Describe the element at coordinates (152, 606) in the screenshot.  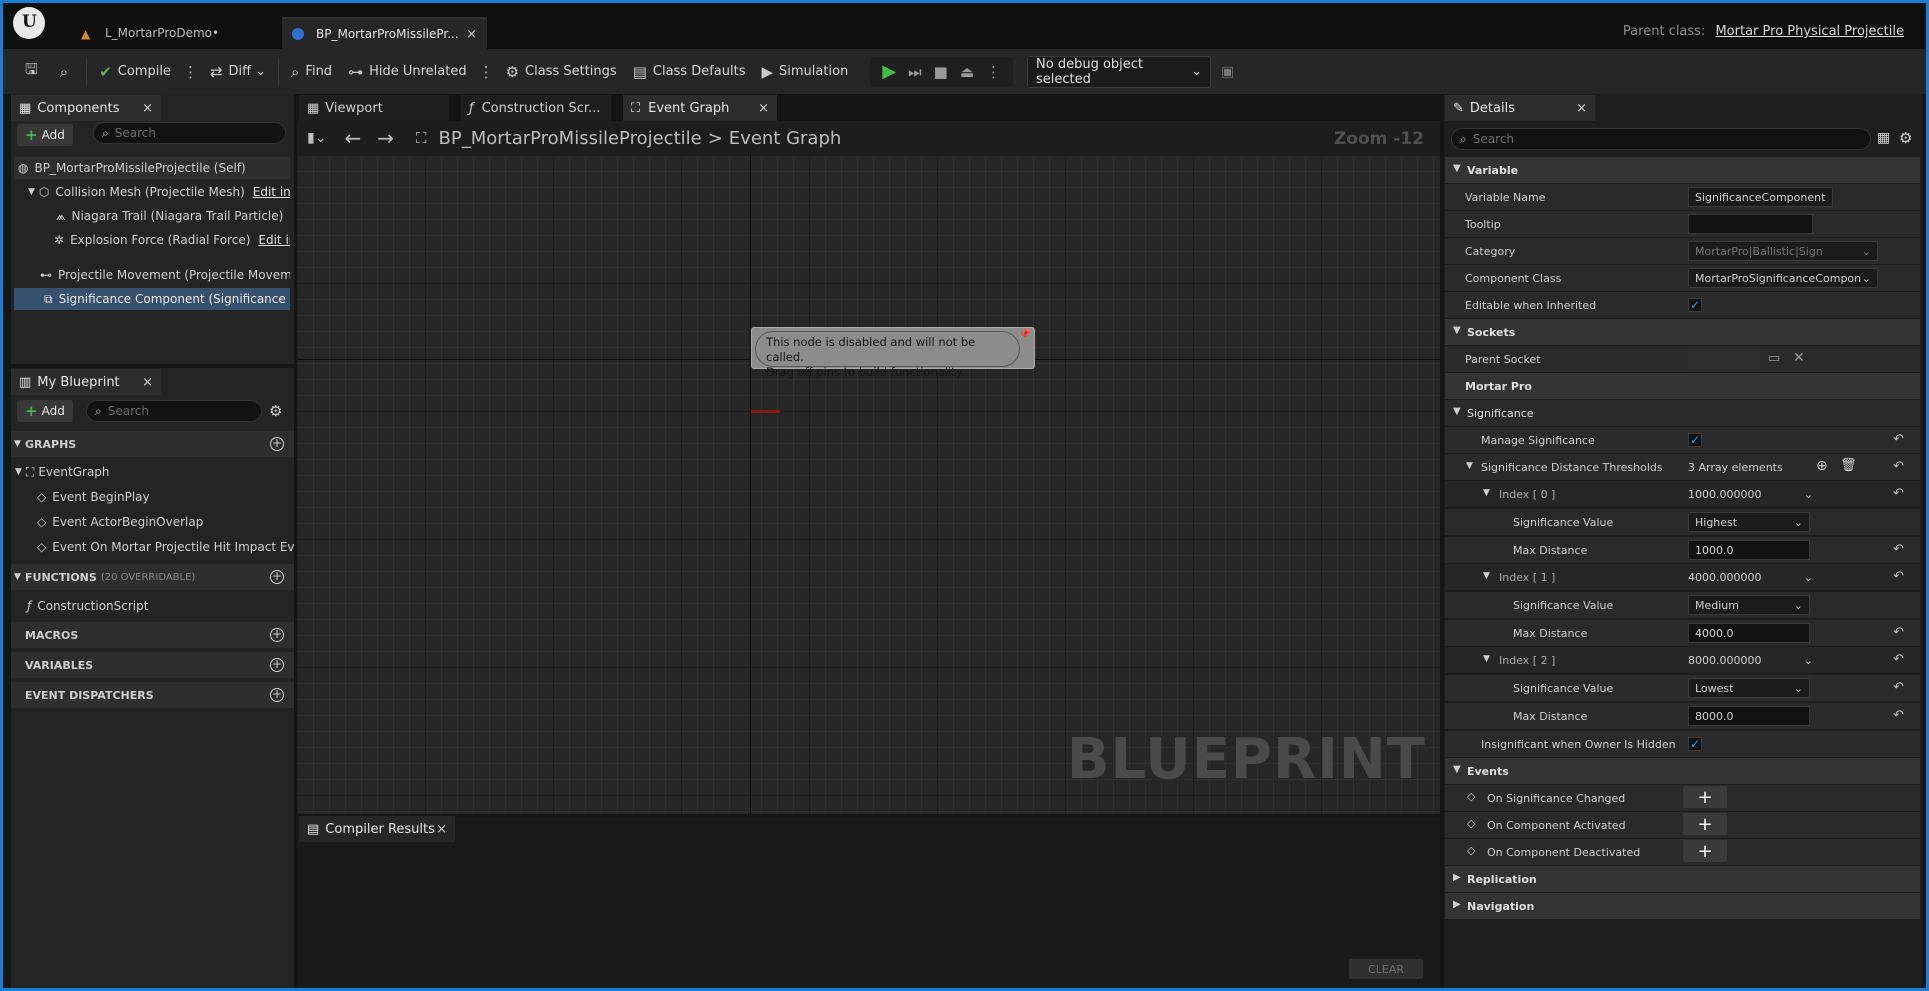
I see `tree-item-construction-script: ƒ ConstructionScript` at that location.